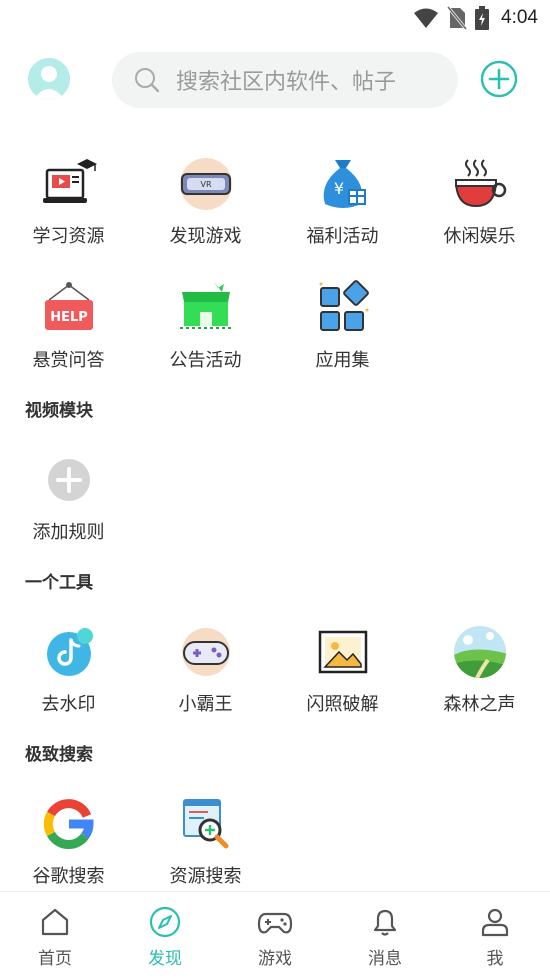 The width and height of the screenshot is (550, 978). What do you see at coordinates (275, 923) in the screenshot?
I see `gamepad-nav-icon` at bounding box center [275, 923].